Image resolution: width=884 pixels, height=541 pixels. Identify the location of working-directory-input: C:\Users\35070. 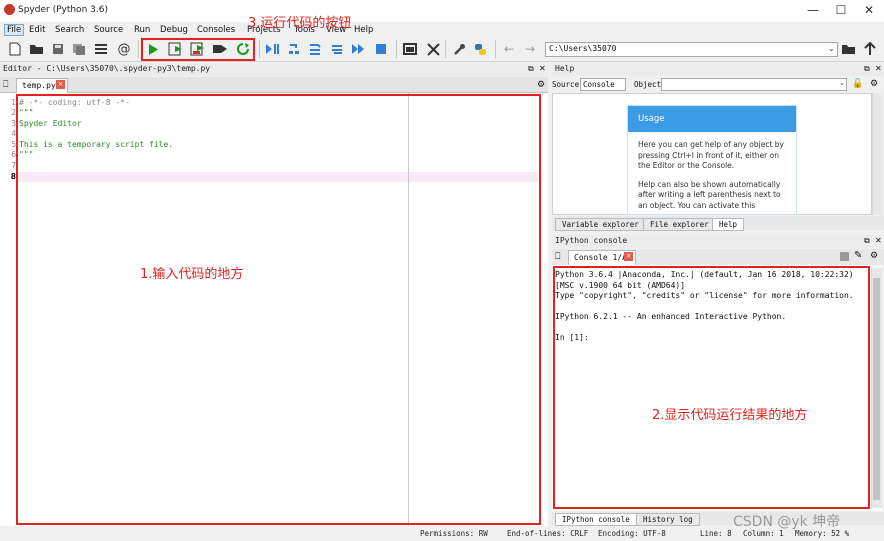
(691, 49).